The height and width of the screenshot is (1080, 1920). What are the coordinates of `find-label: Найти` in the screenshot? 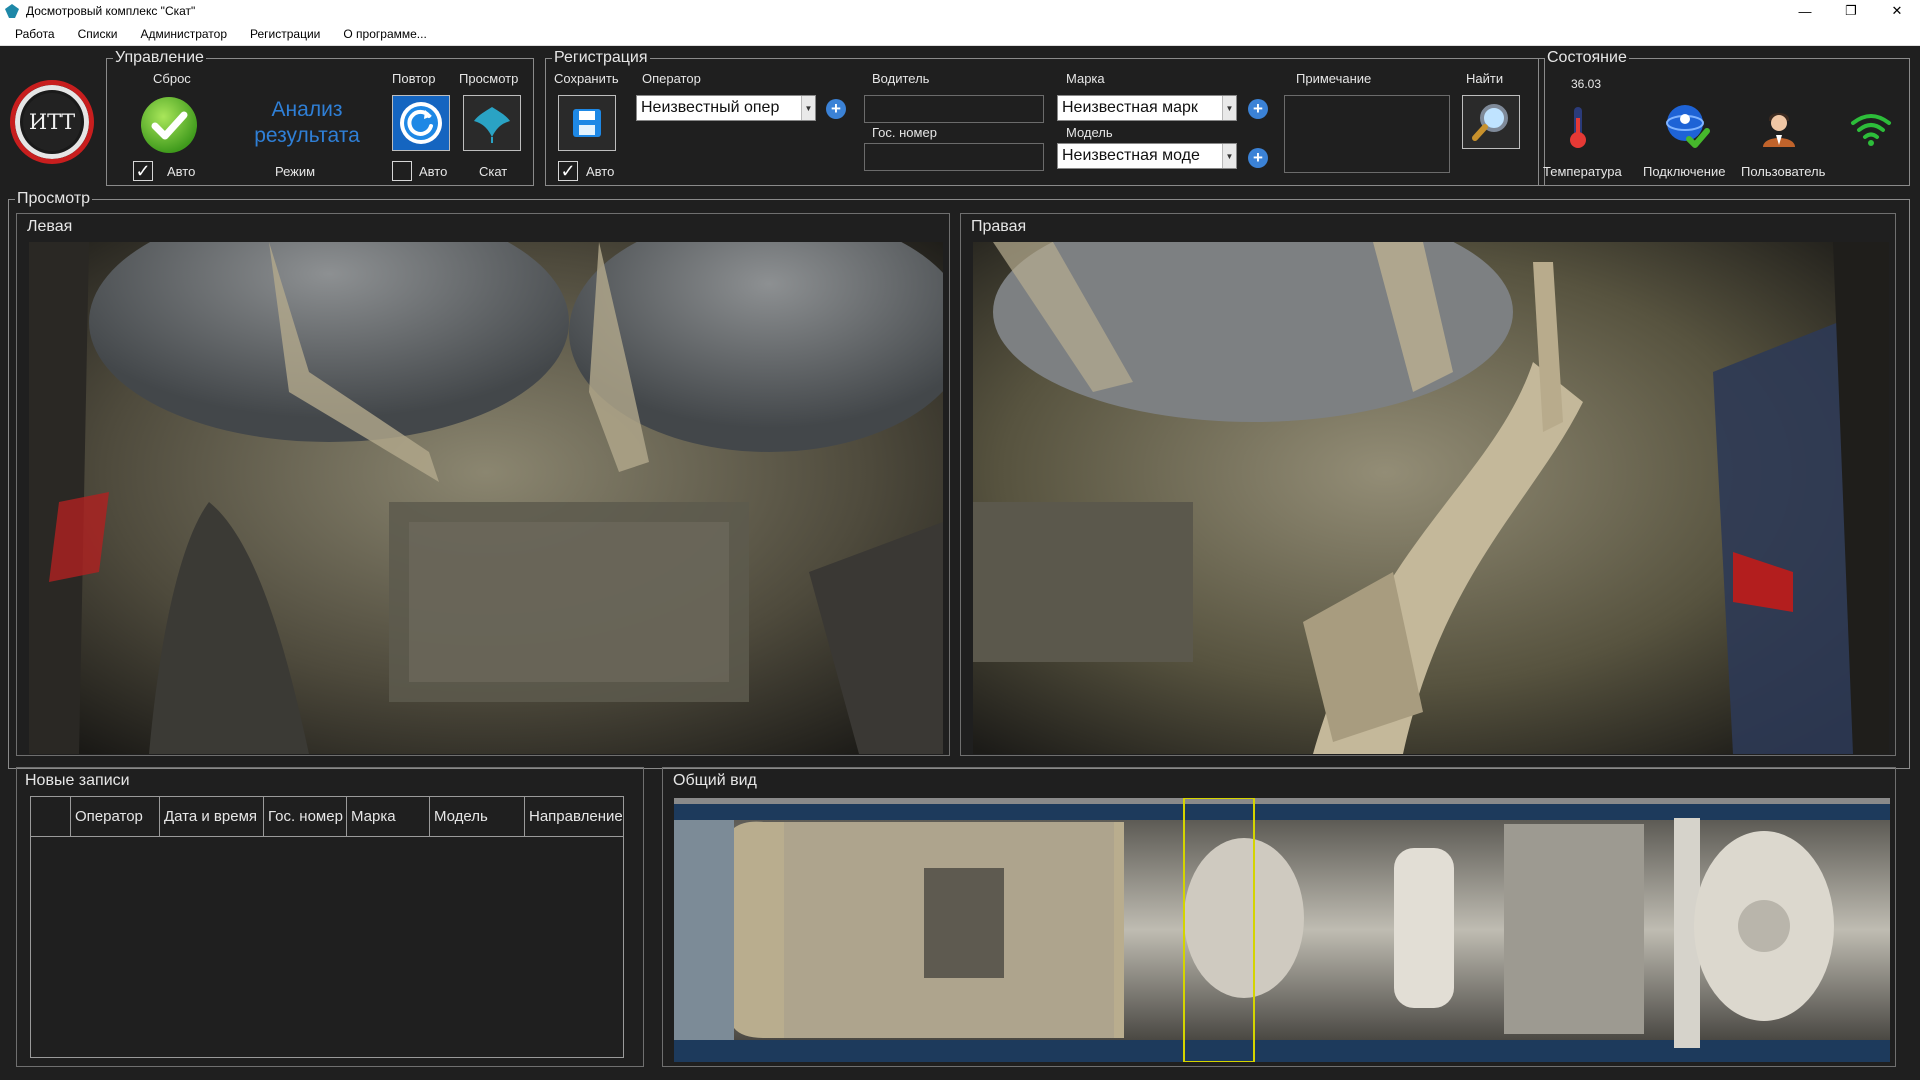 It's located at (1485, 78).